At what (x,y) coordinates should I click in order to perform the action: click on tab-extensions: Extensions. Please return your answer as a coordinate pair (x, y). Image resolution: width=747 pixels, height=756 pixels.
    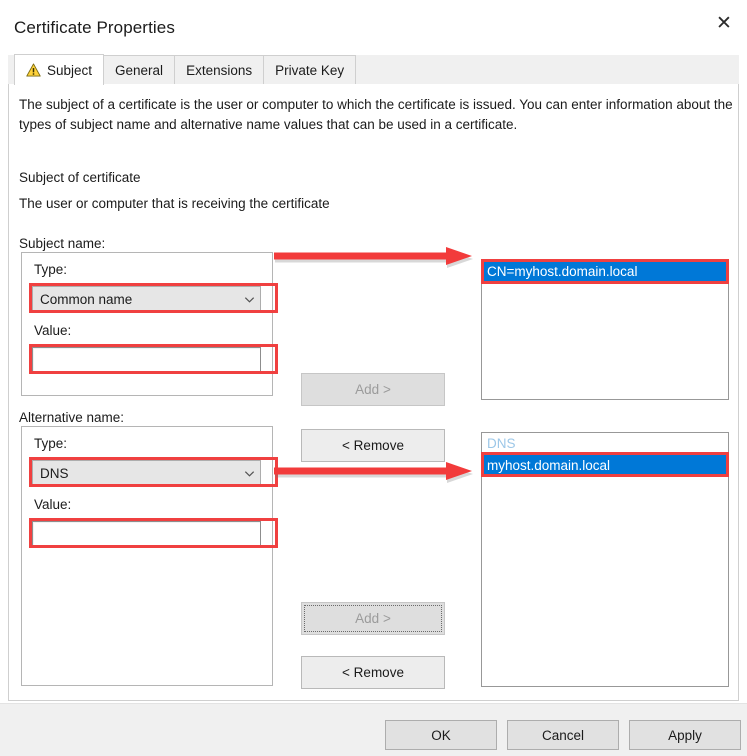
    Looking at the image, I should click on (219, 69).